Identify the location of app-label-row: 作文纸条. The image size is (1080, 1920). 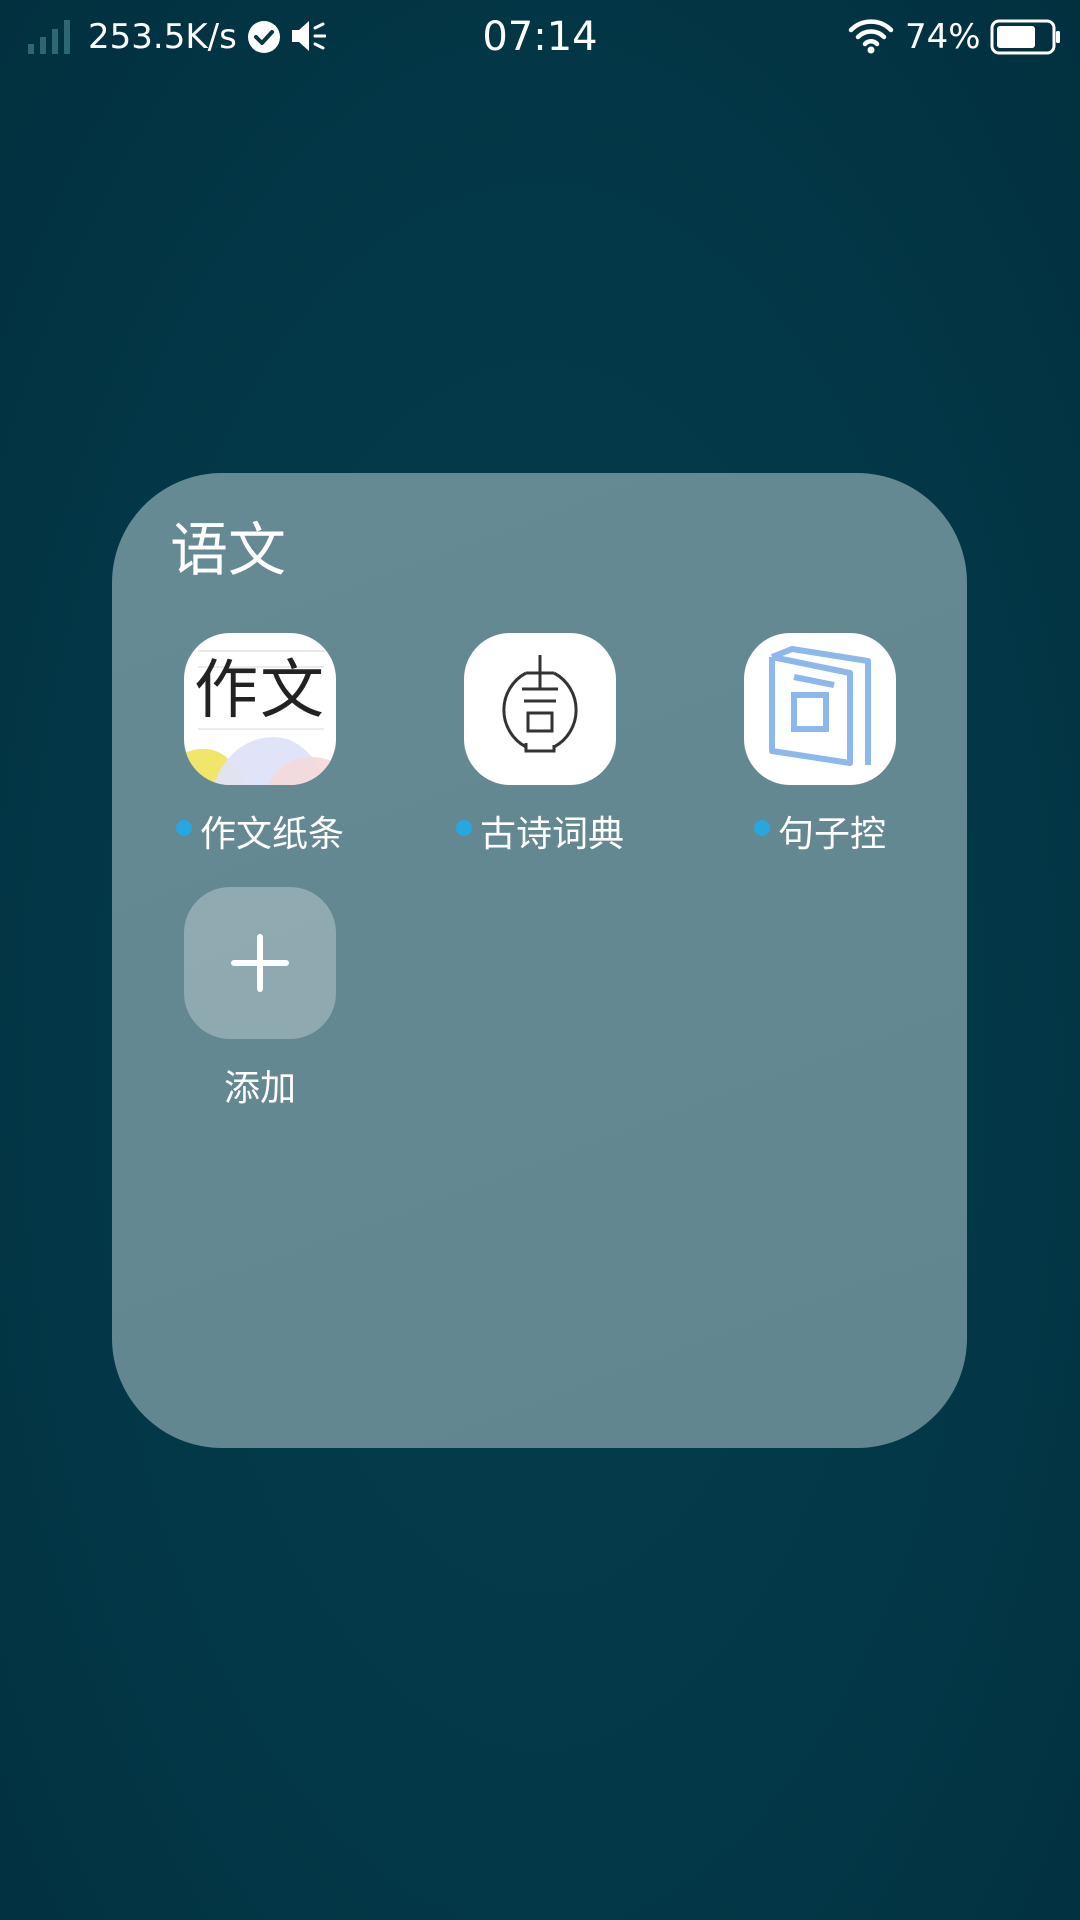
(260, 831).